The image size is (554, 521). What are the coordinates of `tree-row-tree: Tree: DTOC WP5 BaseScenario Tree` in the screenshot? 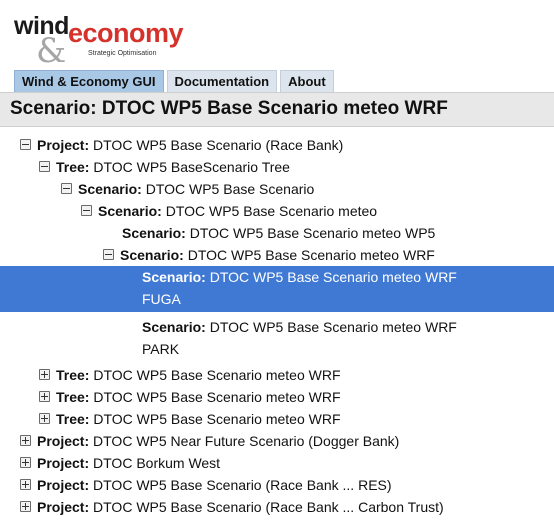 It's located at (277, 167).